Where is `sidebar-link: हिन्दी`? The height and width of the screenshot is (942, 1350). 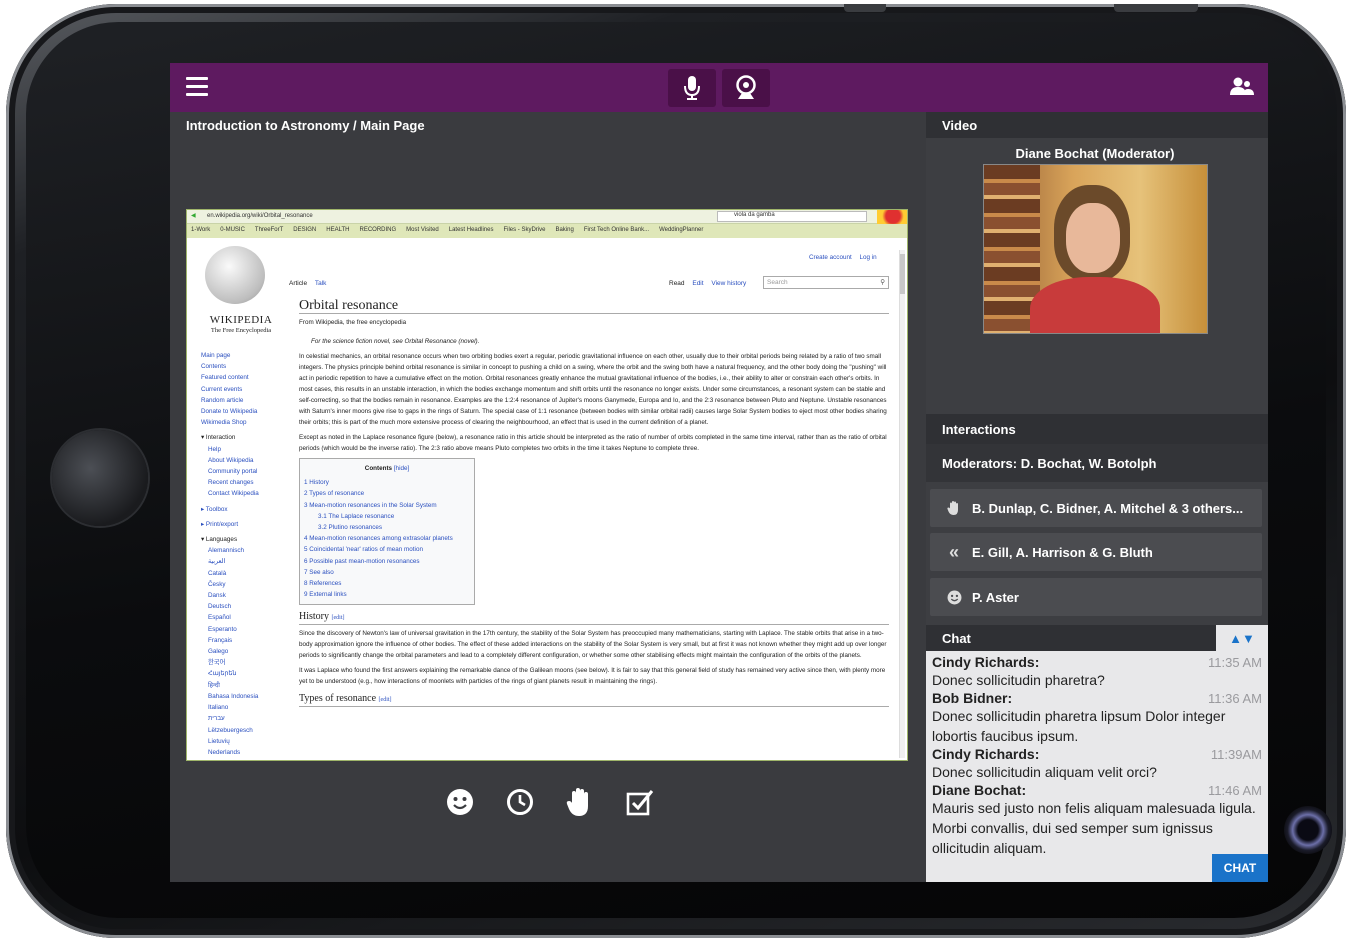 sidebar-link: हिन्दी is located at coordinates (241, 685).